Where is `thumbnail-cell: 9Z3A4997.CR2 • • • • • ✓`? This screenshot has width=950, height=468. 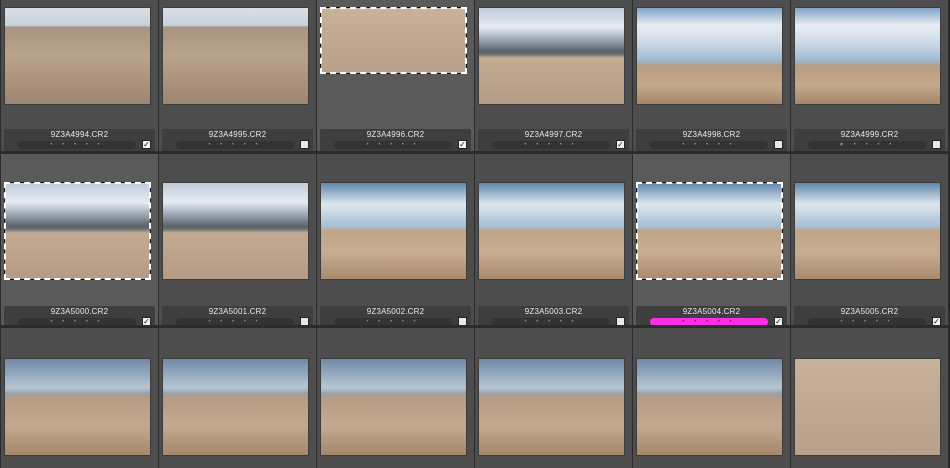
thumbnail-cell: 9Z3A4997.CR2 • • • • • ✓ is located at coordinates (553, 75).